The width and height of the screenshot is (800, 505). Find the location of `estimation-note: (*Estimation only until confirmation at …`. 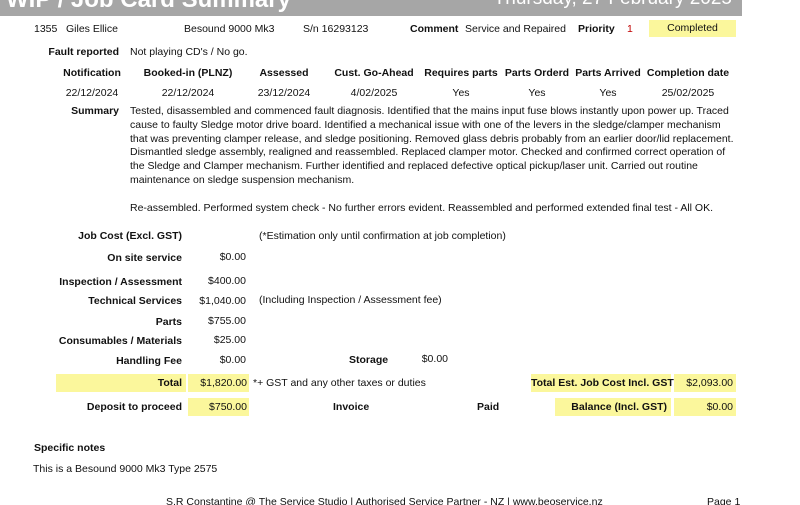

estimation-note: (*Estimation only until confirmation at … is located at coordinates (382, 236).